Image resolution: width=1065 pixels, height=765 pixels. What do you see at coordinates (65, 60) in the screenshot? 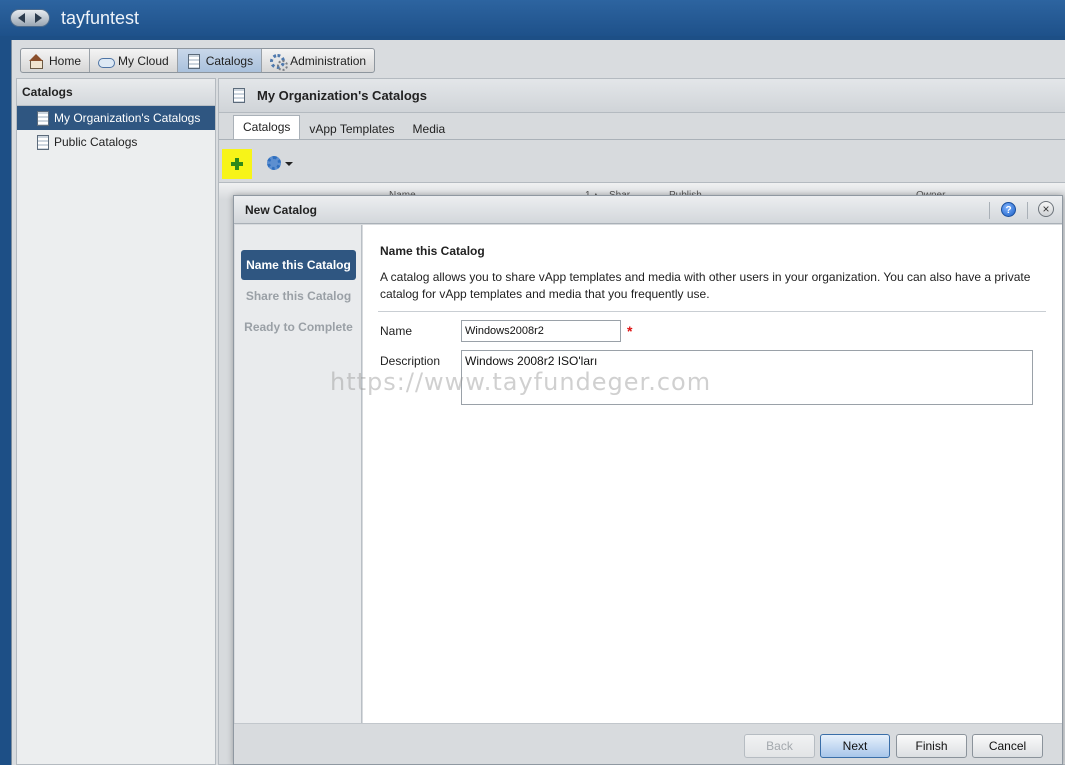
I see `nav-home-label: Home` at bounding box center [65, 60].